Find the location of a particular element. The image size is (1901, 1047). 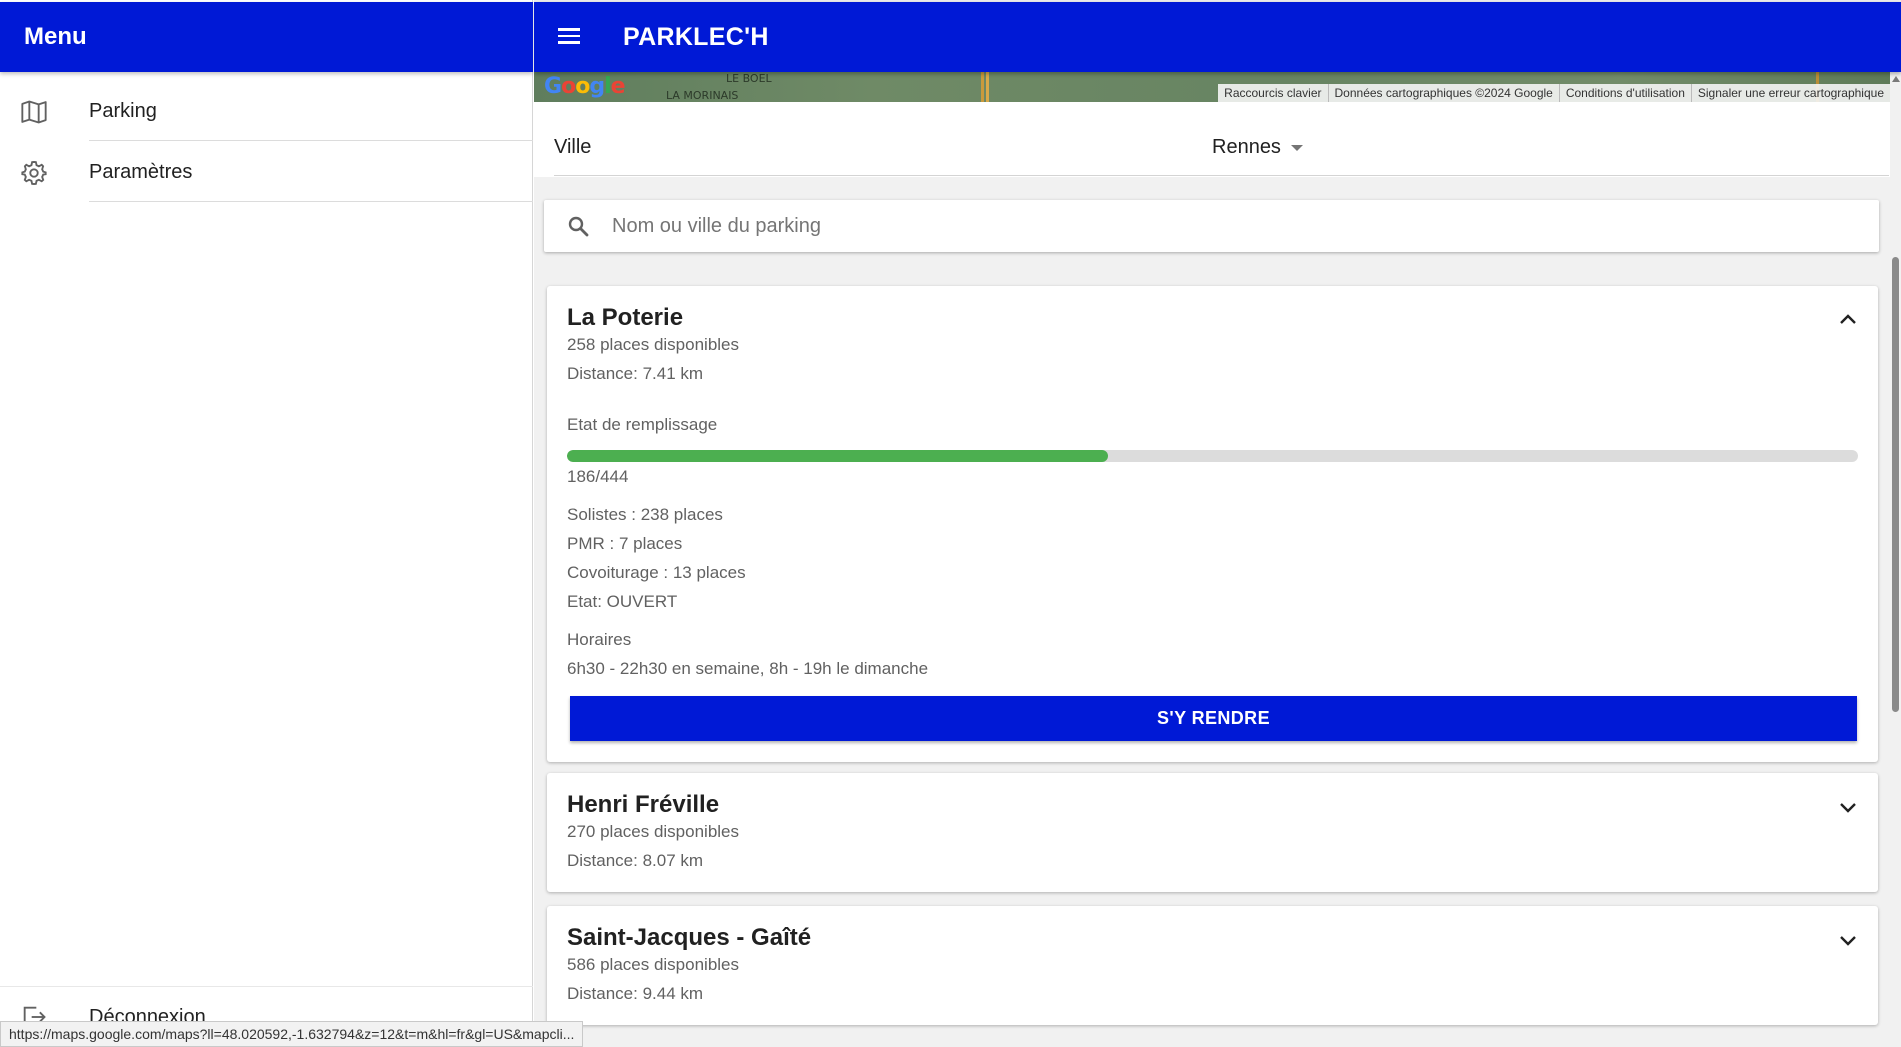

report-error-link: Signaler une erreur cartographique is located at coordinates (1790, 93).